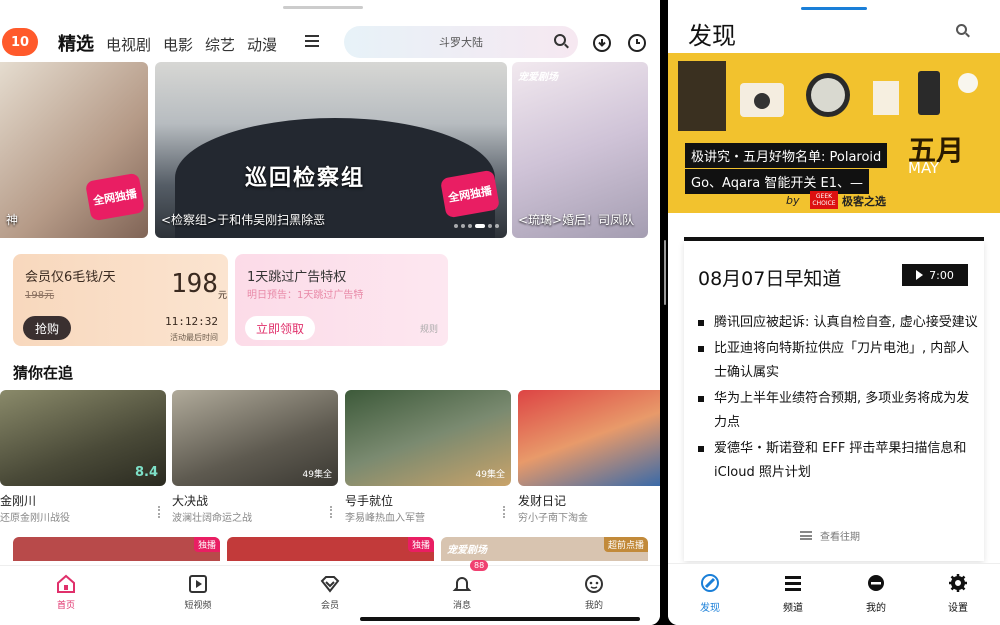 The width and height of the screenshot is (1000, 625). What do you see at coordinates (329, 606) in the screenshot?
I see `nav-label: 会员` at bounding box center [329, 606].